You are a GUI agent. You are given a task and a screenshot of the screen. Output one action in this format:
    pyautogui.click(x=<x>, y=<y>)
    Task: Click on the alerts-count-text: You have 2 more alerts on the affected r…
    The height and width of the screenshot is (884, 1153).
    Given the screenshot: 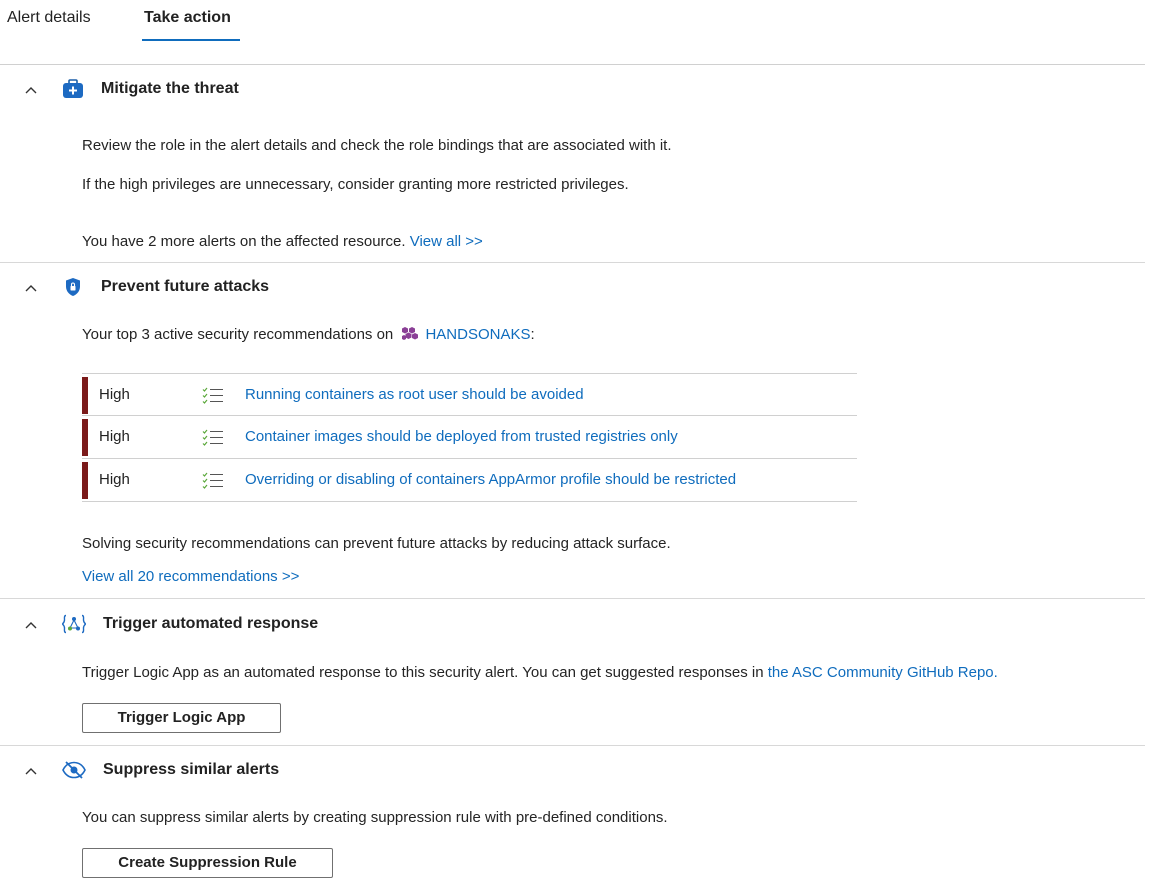 What is the action you would take?
    pyautogui.click(x=282, y=241)
    